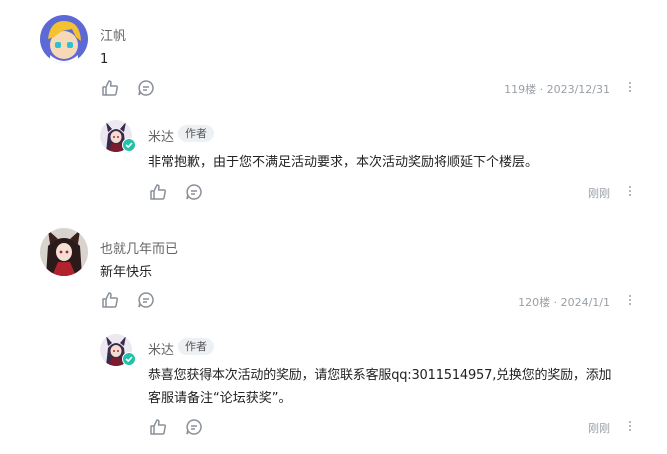 The height and width of the screenshot is (454, 667). What do you see at coordinates (343, 162) in the screenshot?
I see `reply-content: 非常抱歉，由于您不满足活动要求，本次活动奖励将顺延下个楼层。` at bounding box center [343, 162].